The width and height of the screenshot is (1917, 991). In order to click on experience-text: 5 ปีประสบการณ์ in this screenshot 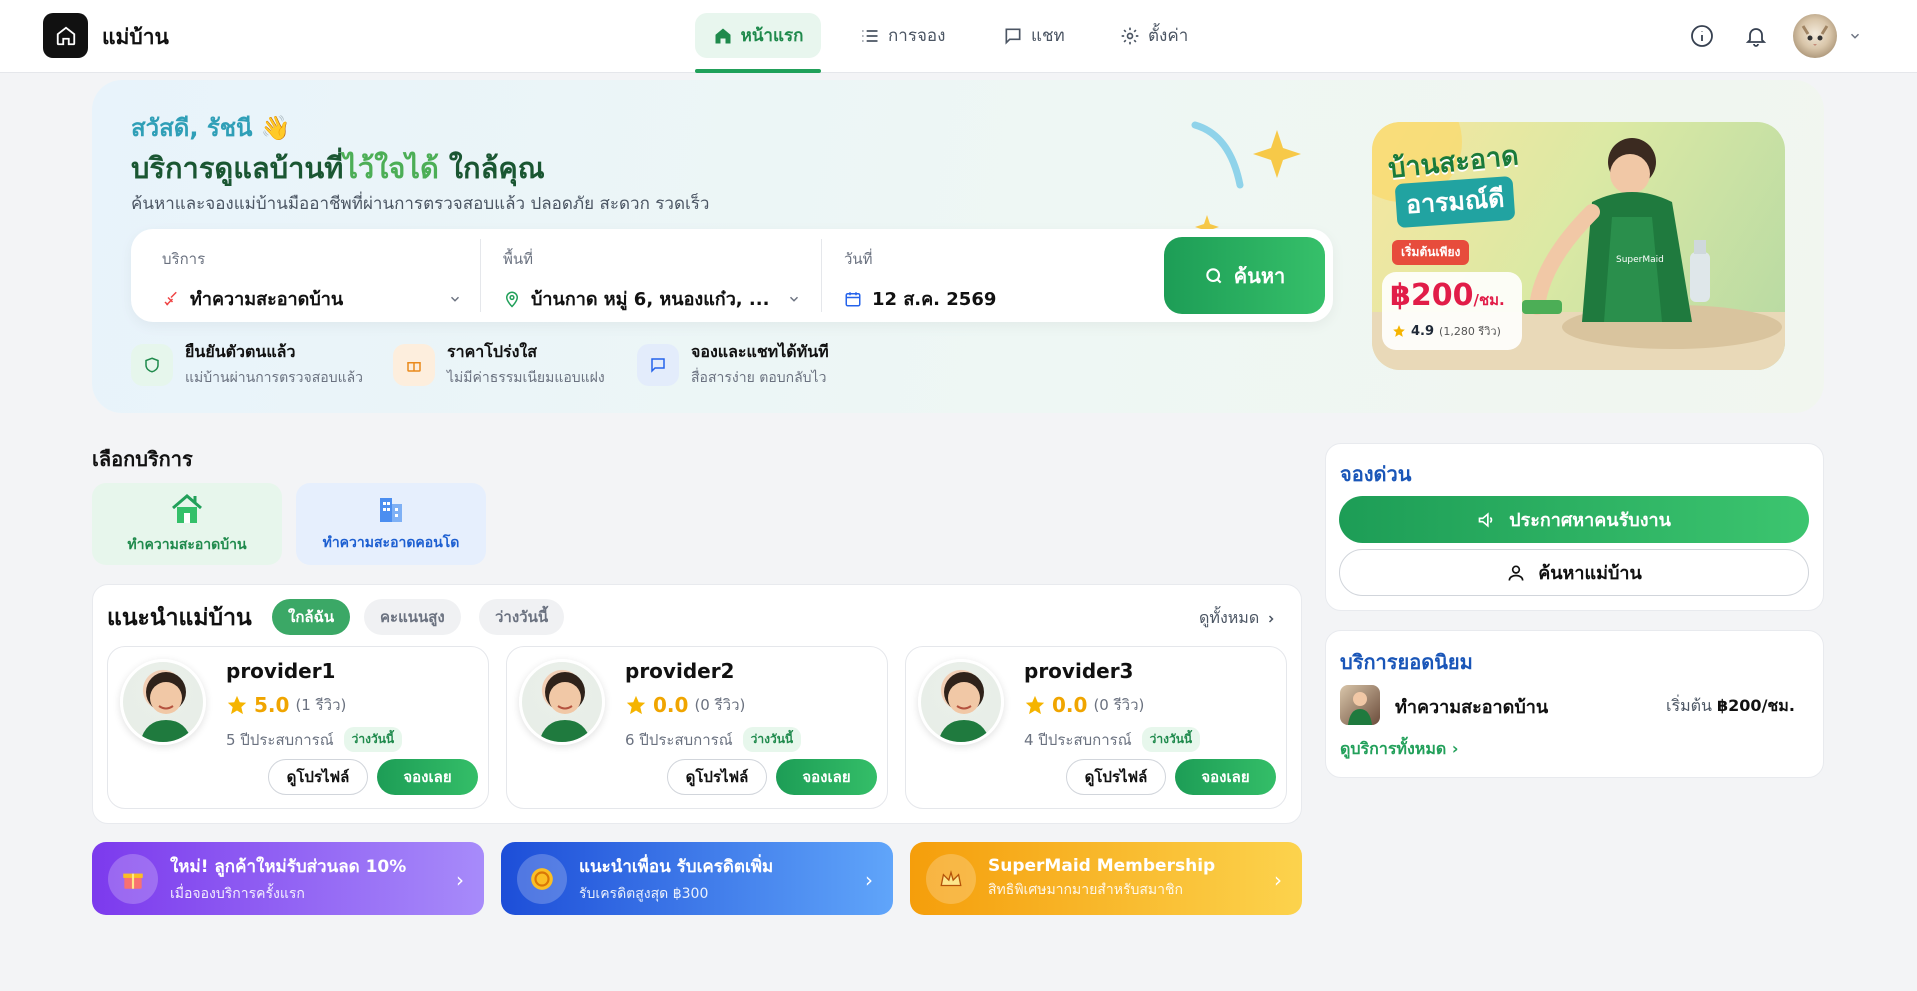, I will do `click(280, 739)`.